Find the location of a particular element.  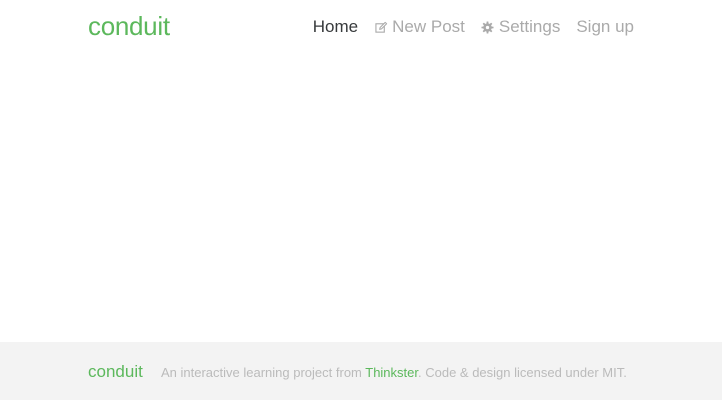

nav-item-label: Settings is located at coordinates (529, 26).